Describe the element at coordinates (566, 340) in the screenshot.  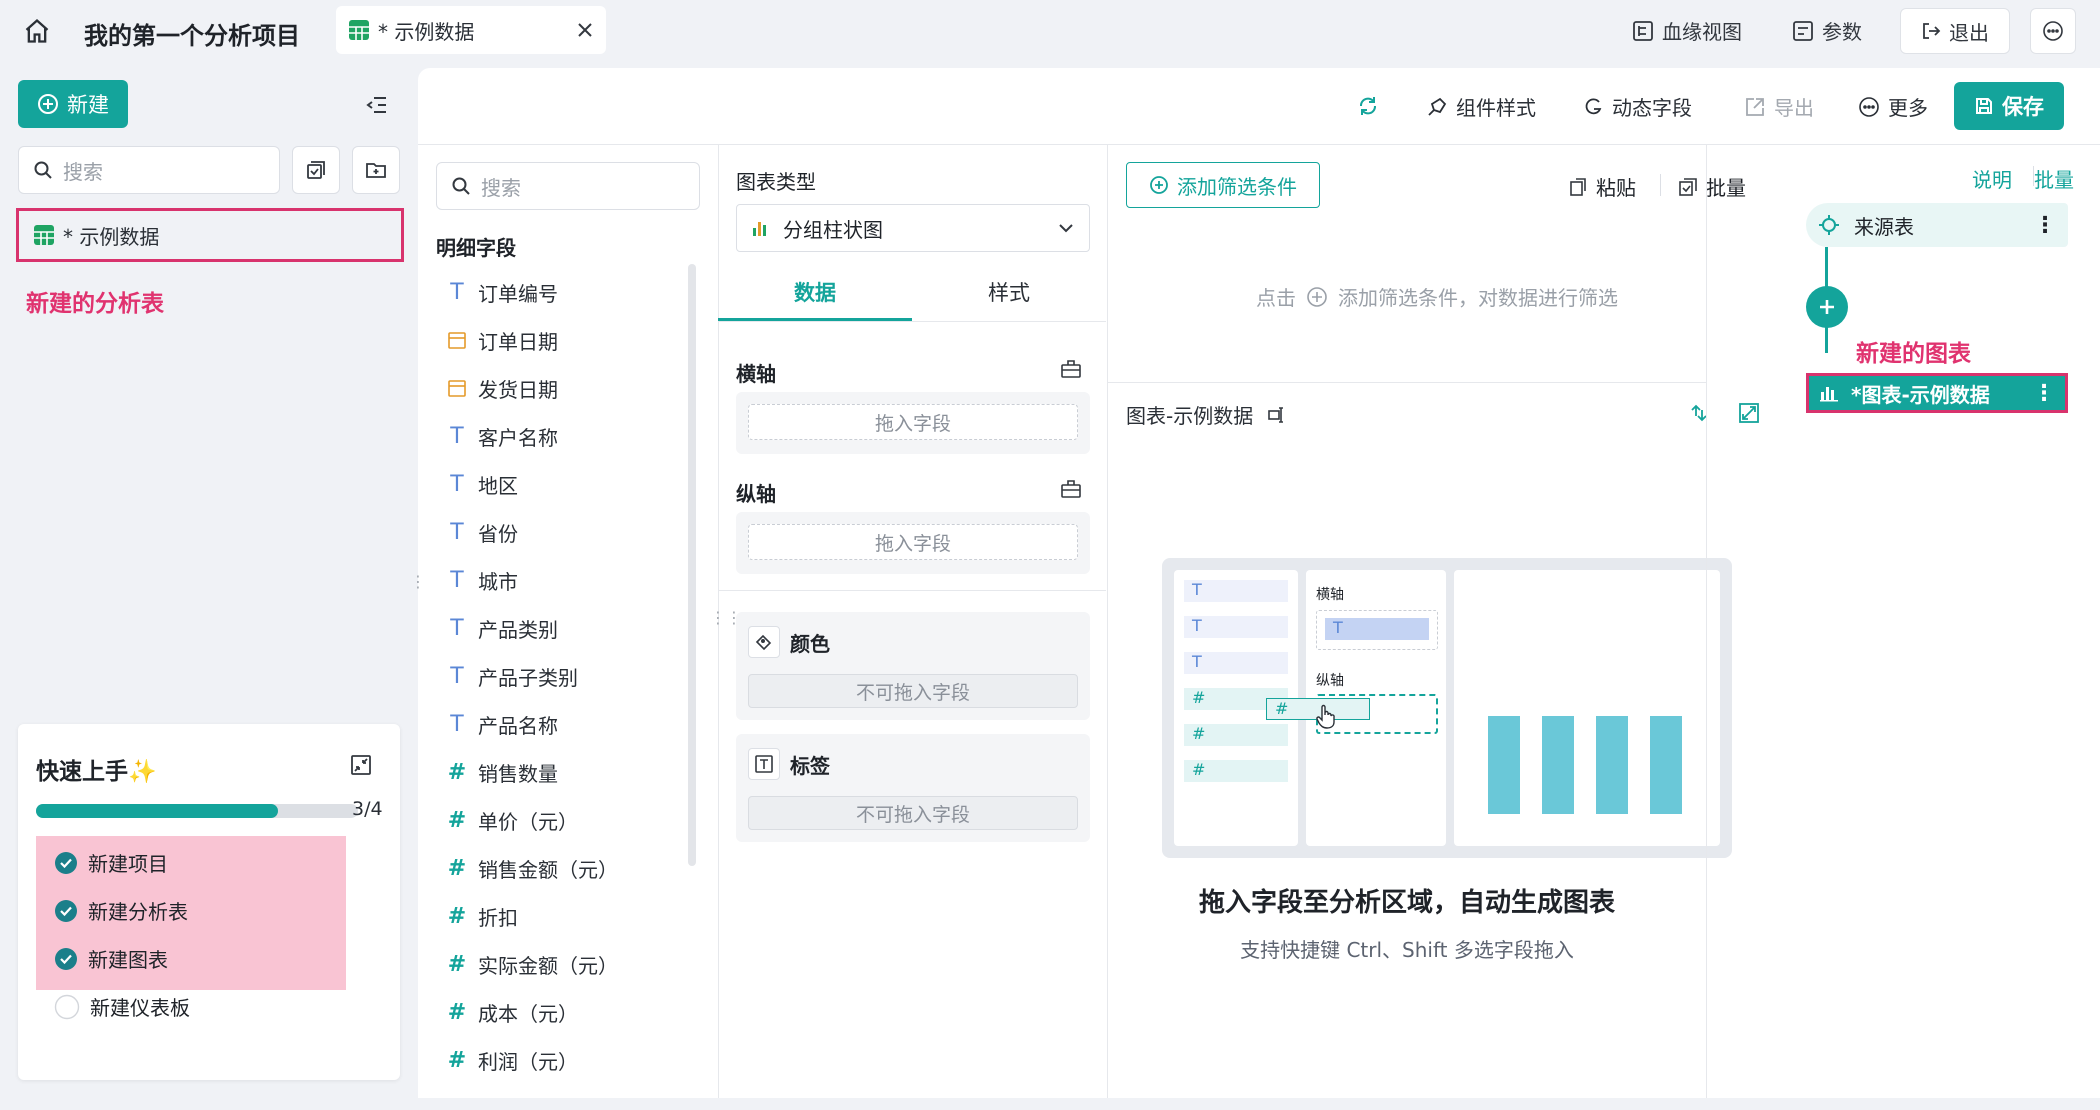
I see `field-item: 订单日期` at that location.